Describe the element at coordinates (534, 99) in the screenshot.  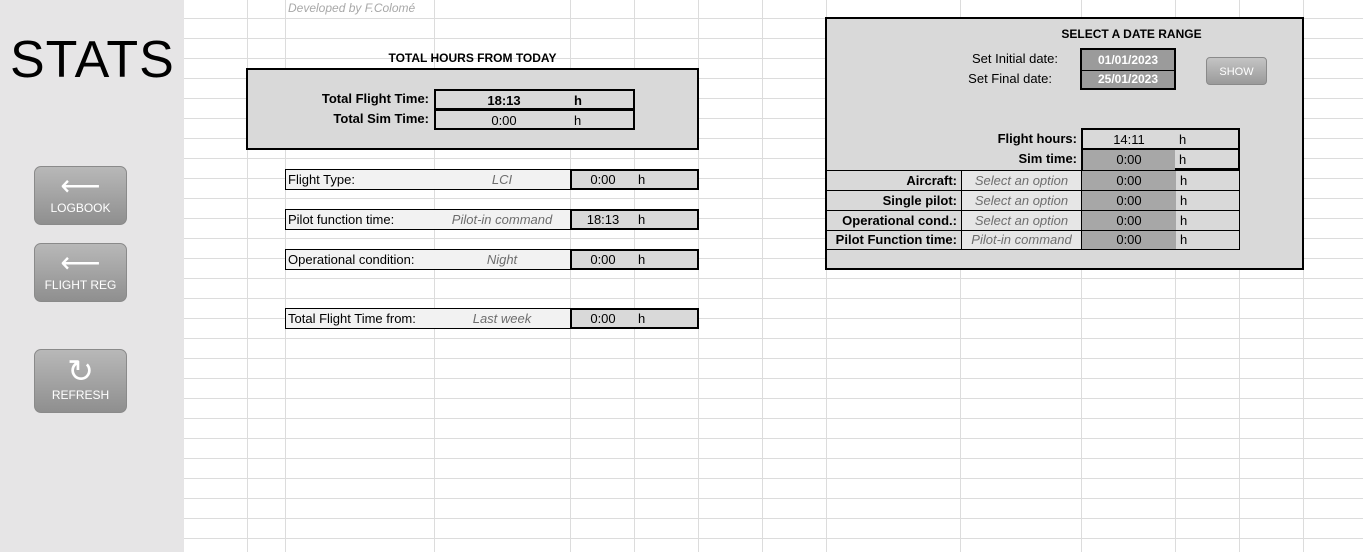
I see `total-flight-box: 18:13 h` at that location.